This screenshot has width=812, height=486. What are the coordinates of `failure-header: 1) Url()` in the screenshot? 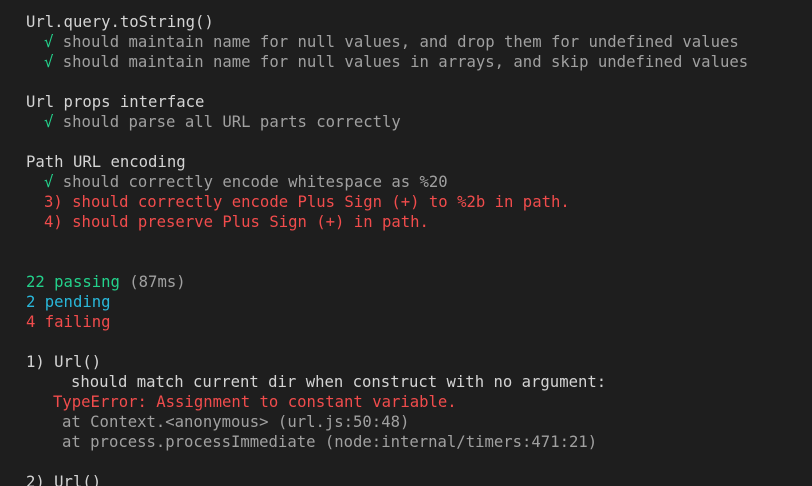 It's located at (64, 362).